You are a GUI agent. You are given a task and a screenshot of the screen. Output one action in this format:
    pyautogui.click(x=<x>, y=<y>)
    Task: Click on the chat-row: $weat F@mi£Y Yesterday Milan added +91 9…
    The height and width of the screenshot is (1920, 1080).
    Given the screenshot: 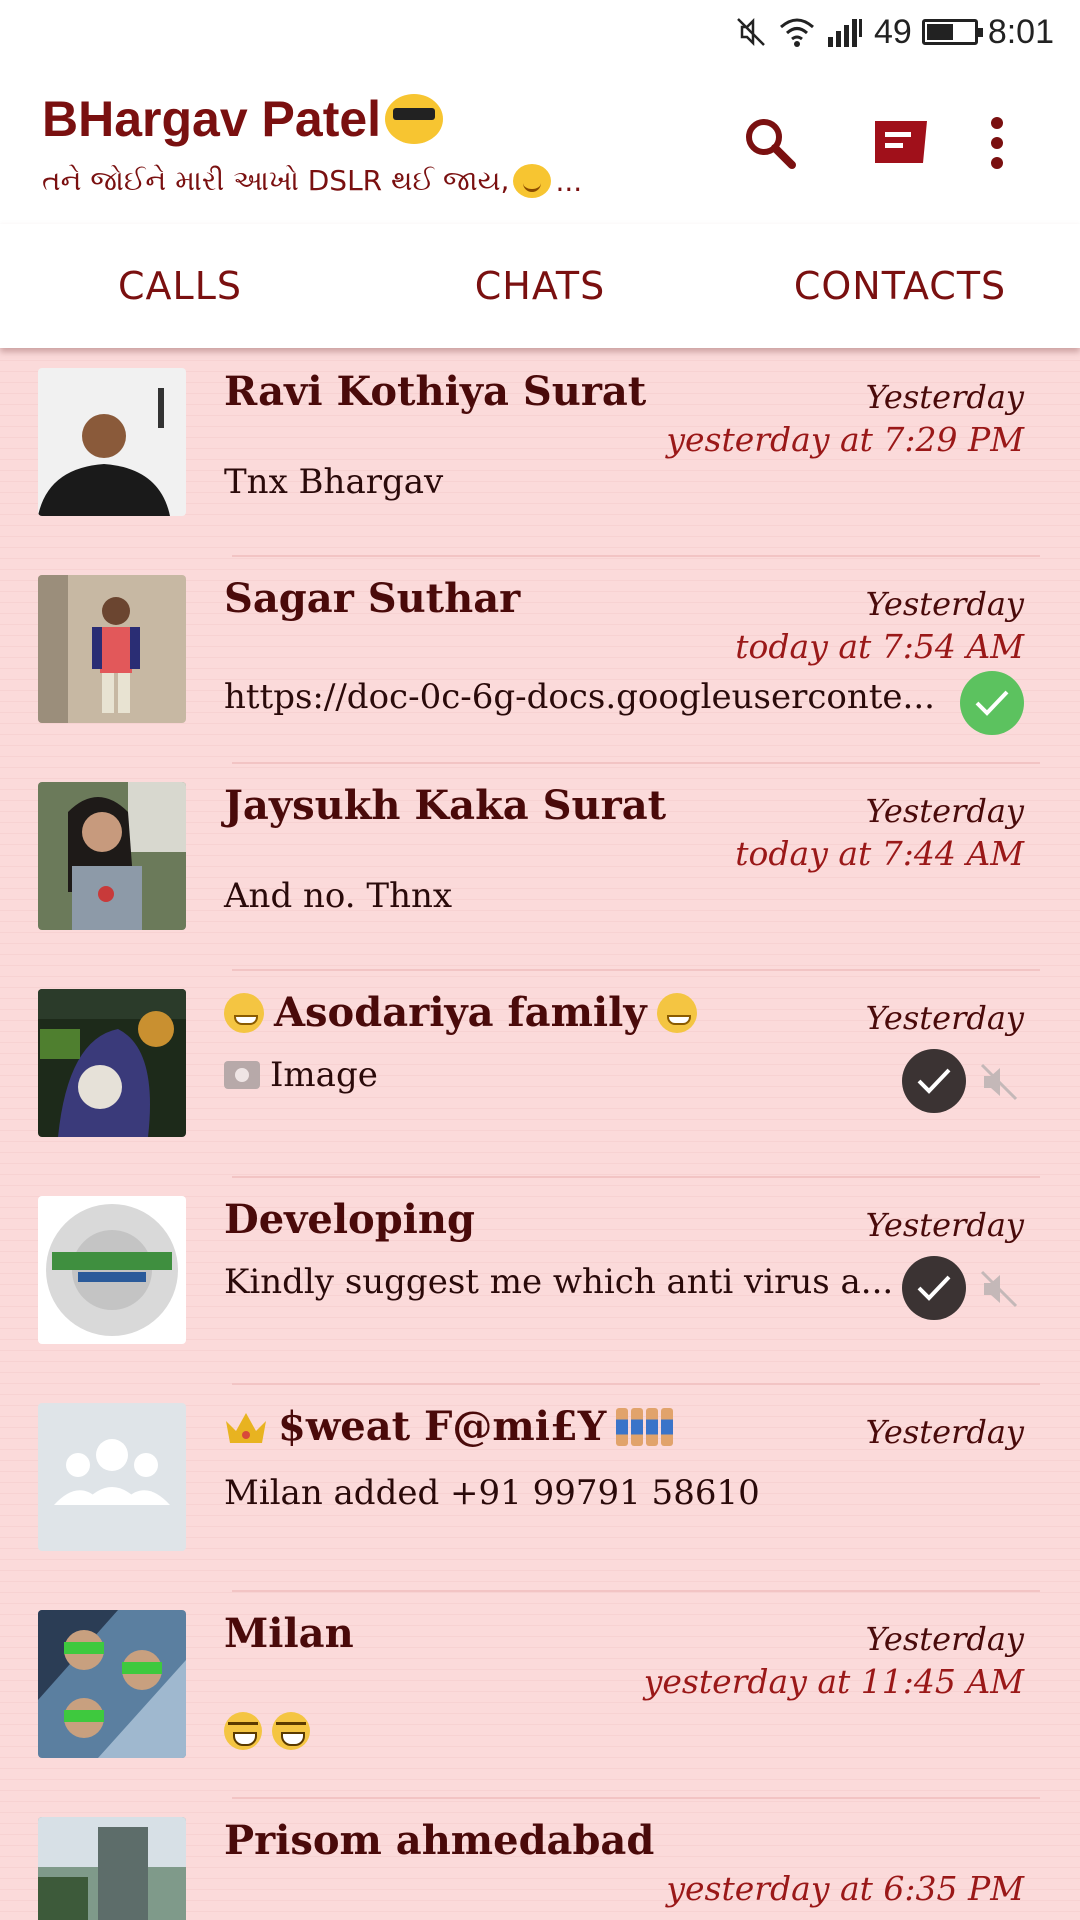 What is the action you would take?
    pyautogui.click(x=540, y=1488)
    